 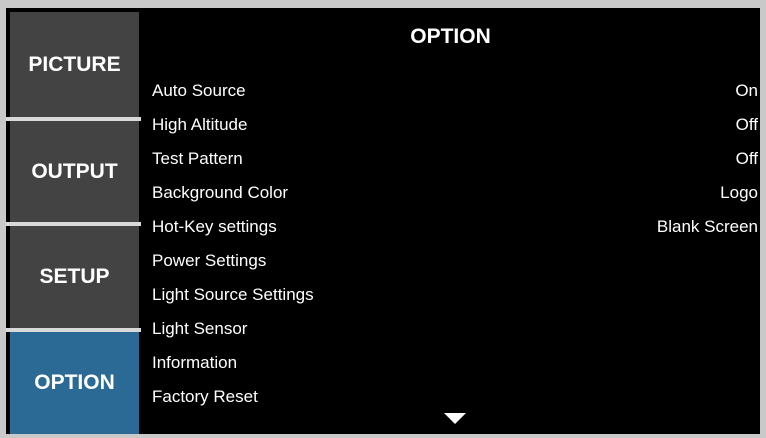 What do you see at coordinates (707, 226) in the screenshot?
I see `menu-item-value: Blank Screen` at bounding box center [707, 226].